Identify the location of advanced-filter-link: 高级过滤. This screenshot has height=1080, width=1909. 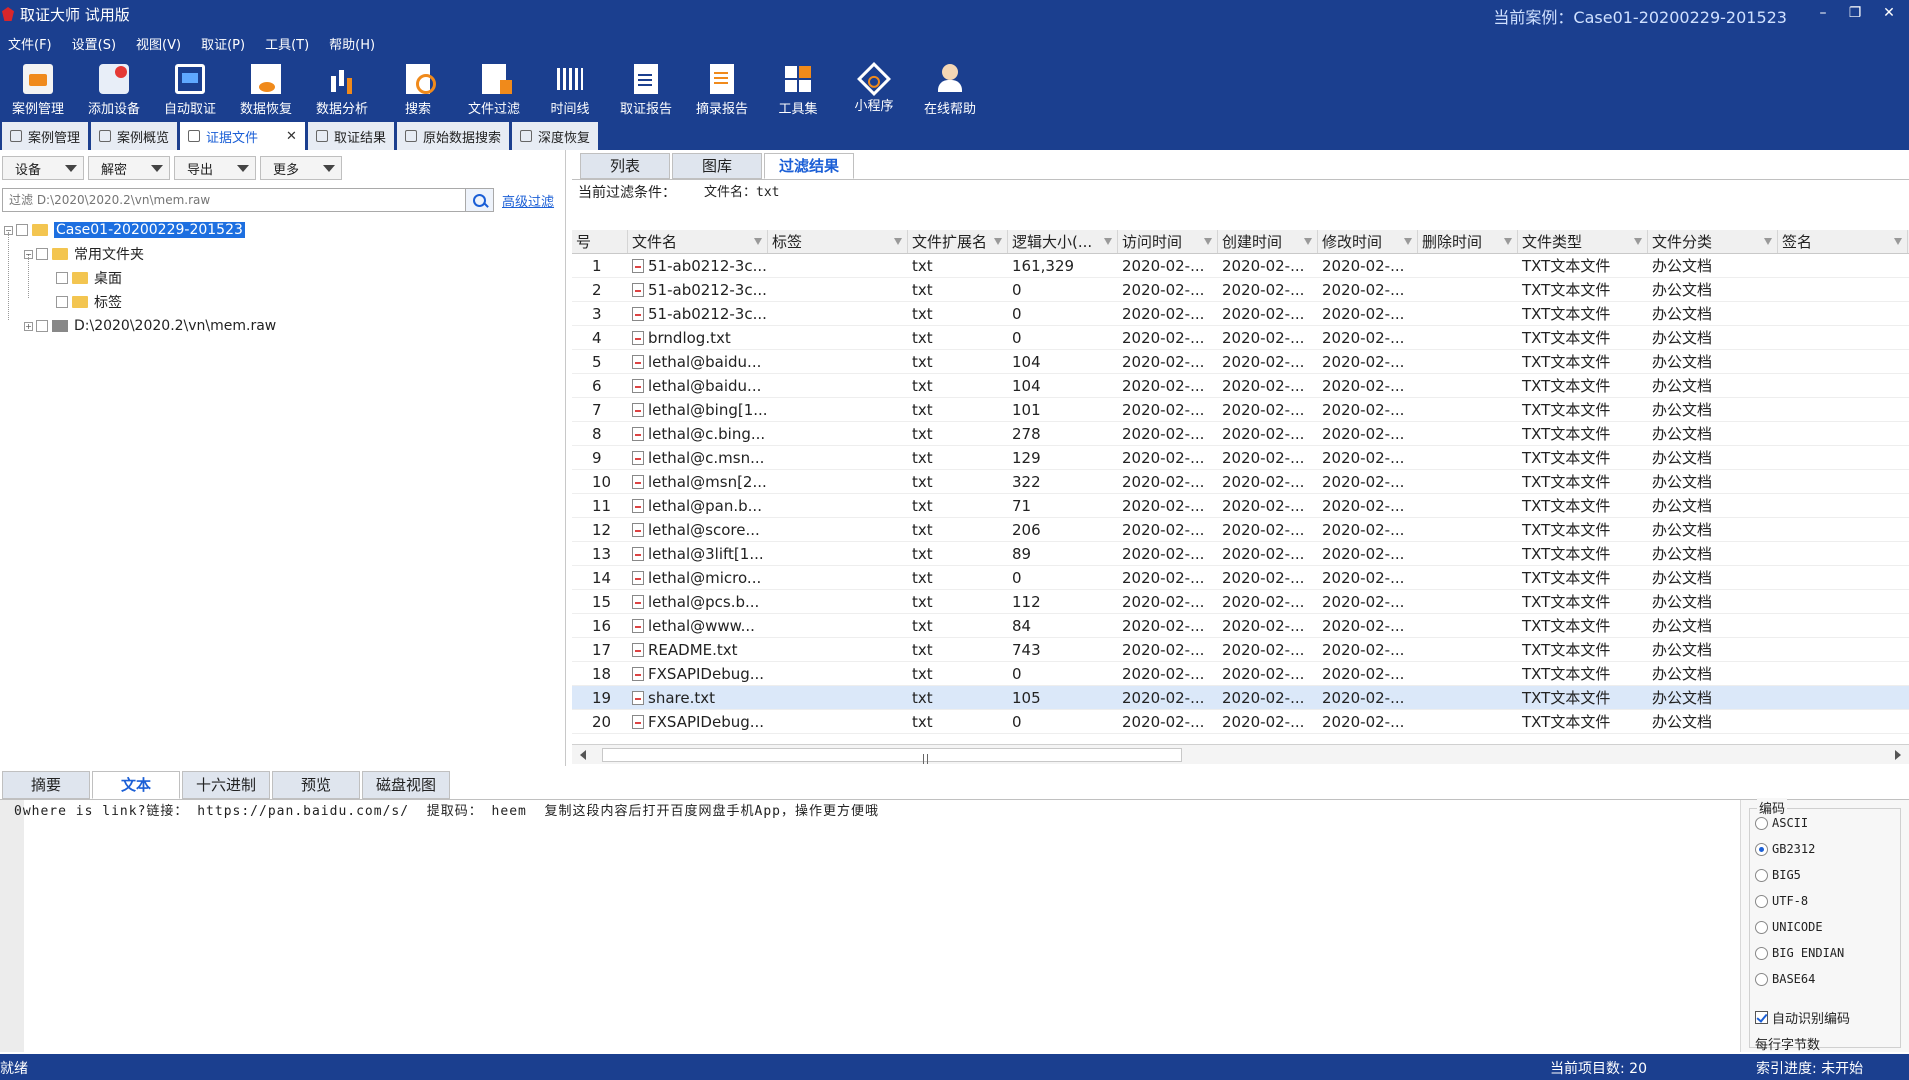
(528, 200).